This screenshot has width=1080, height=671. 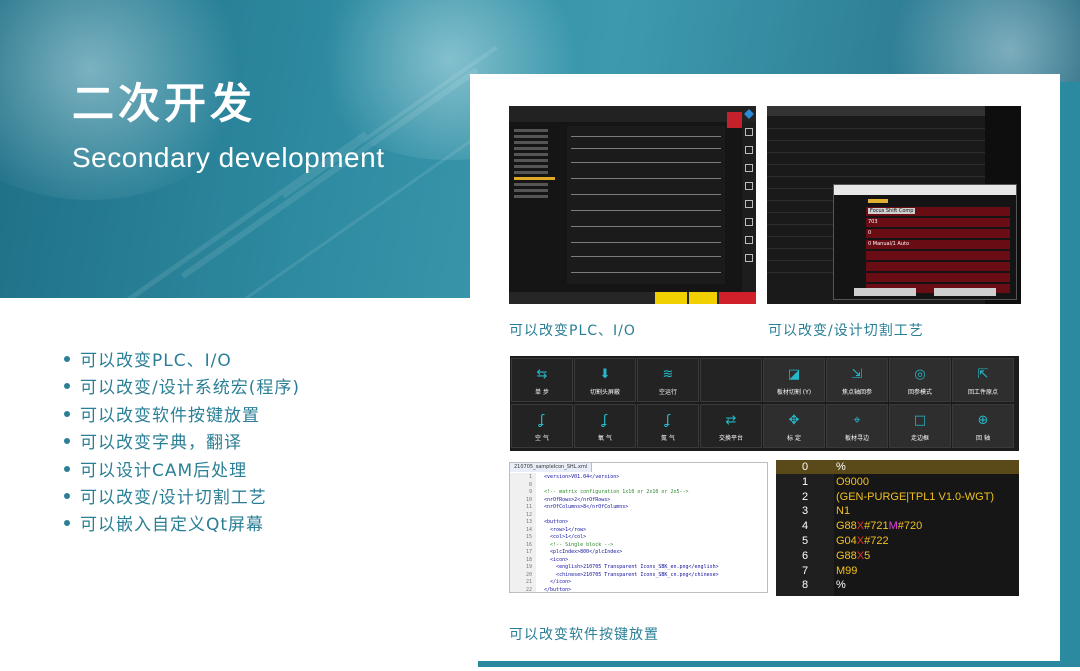 I want to click on field-row: 0 Manual/1 Auto, so click(x=938, y=244).